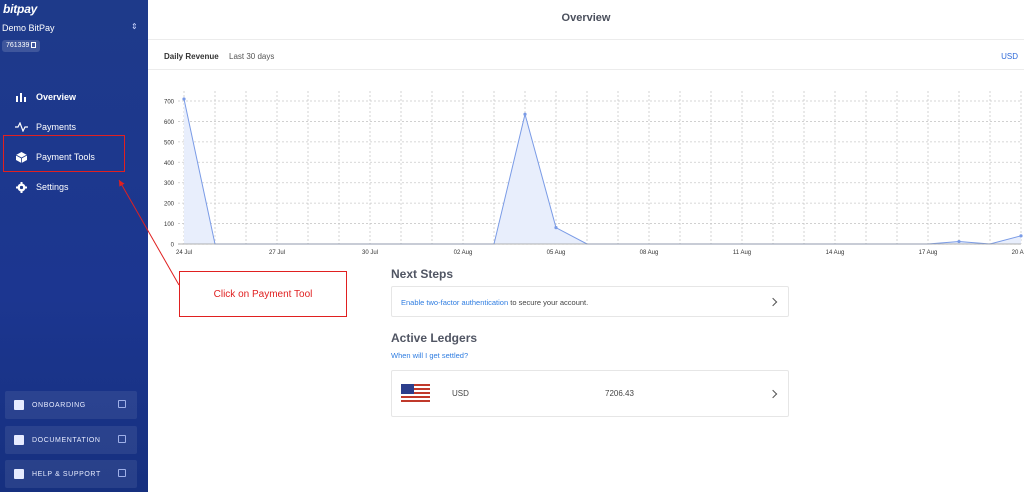 The width and height of the screenshot is (1024, 492). Describe the element at coordinates (19, 405) in the screenshot. I see `clipboard-icon` at that location.